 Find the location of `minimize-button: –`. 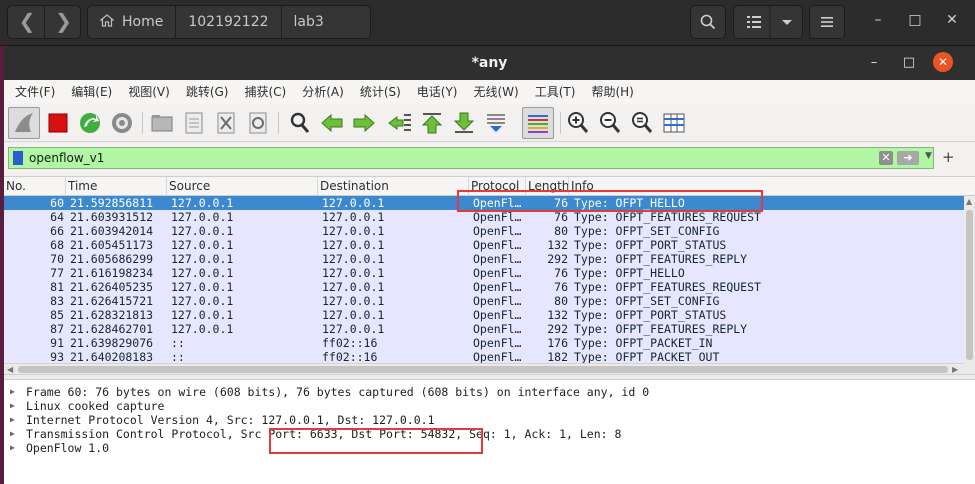

minimize-button: – is located at coordinates (874, 63).